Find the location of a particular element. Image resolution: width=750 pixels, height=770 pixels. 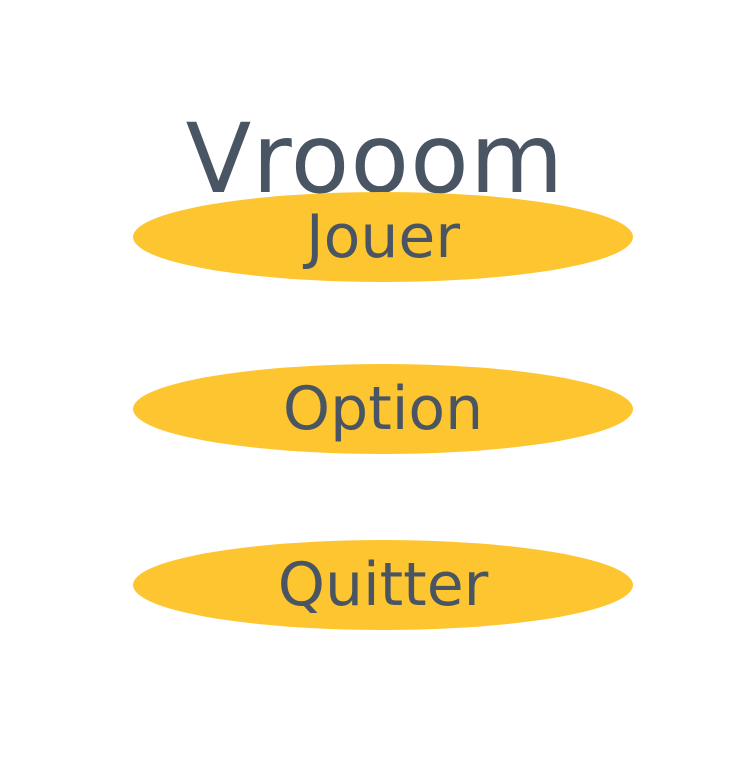

quit-button: Quitter is located at coordinates (383, 585).